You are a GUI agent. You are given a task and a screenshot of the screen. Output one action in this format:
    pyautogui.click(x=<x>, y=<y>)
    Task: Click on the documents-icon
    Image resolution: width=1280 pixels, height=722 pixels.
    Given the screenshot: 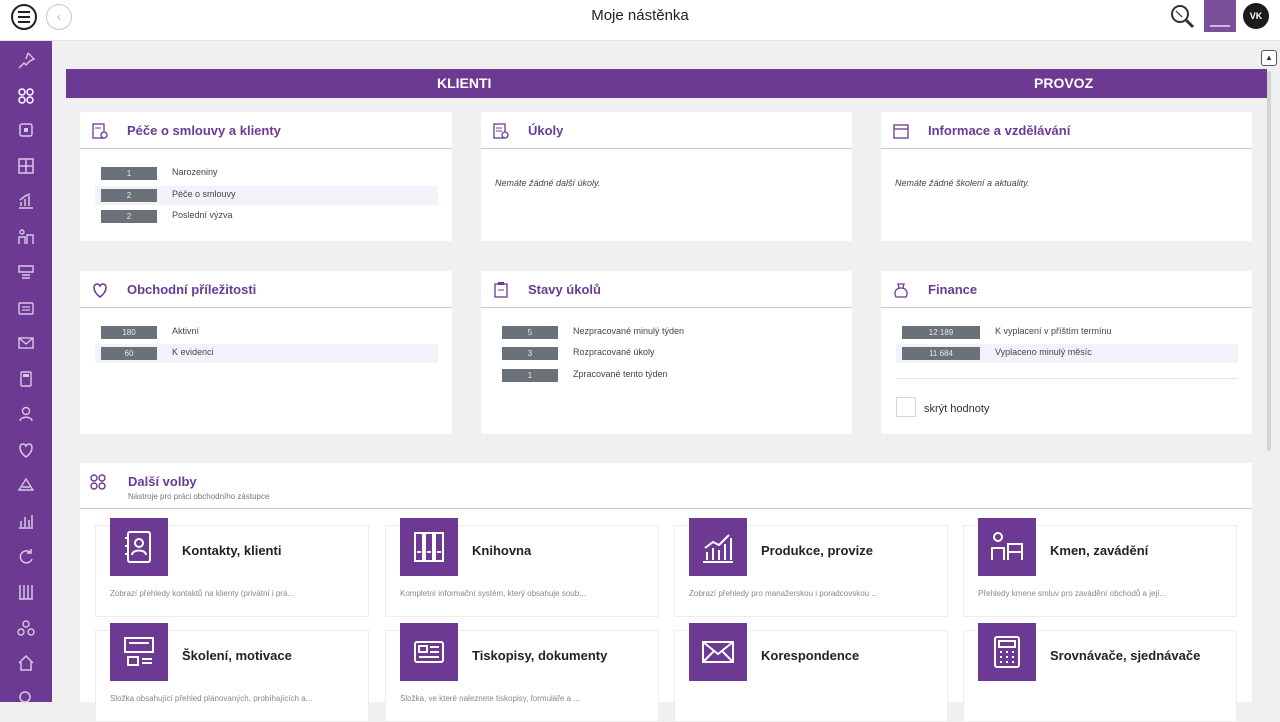 What is the action you would take?
    pyautogui.click(x=26, y=308)
    